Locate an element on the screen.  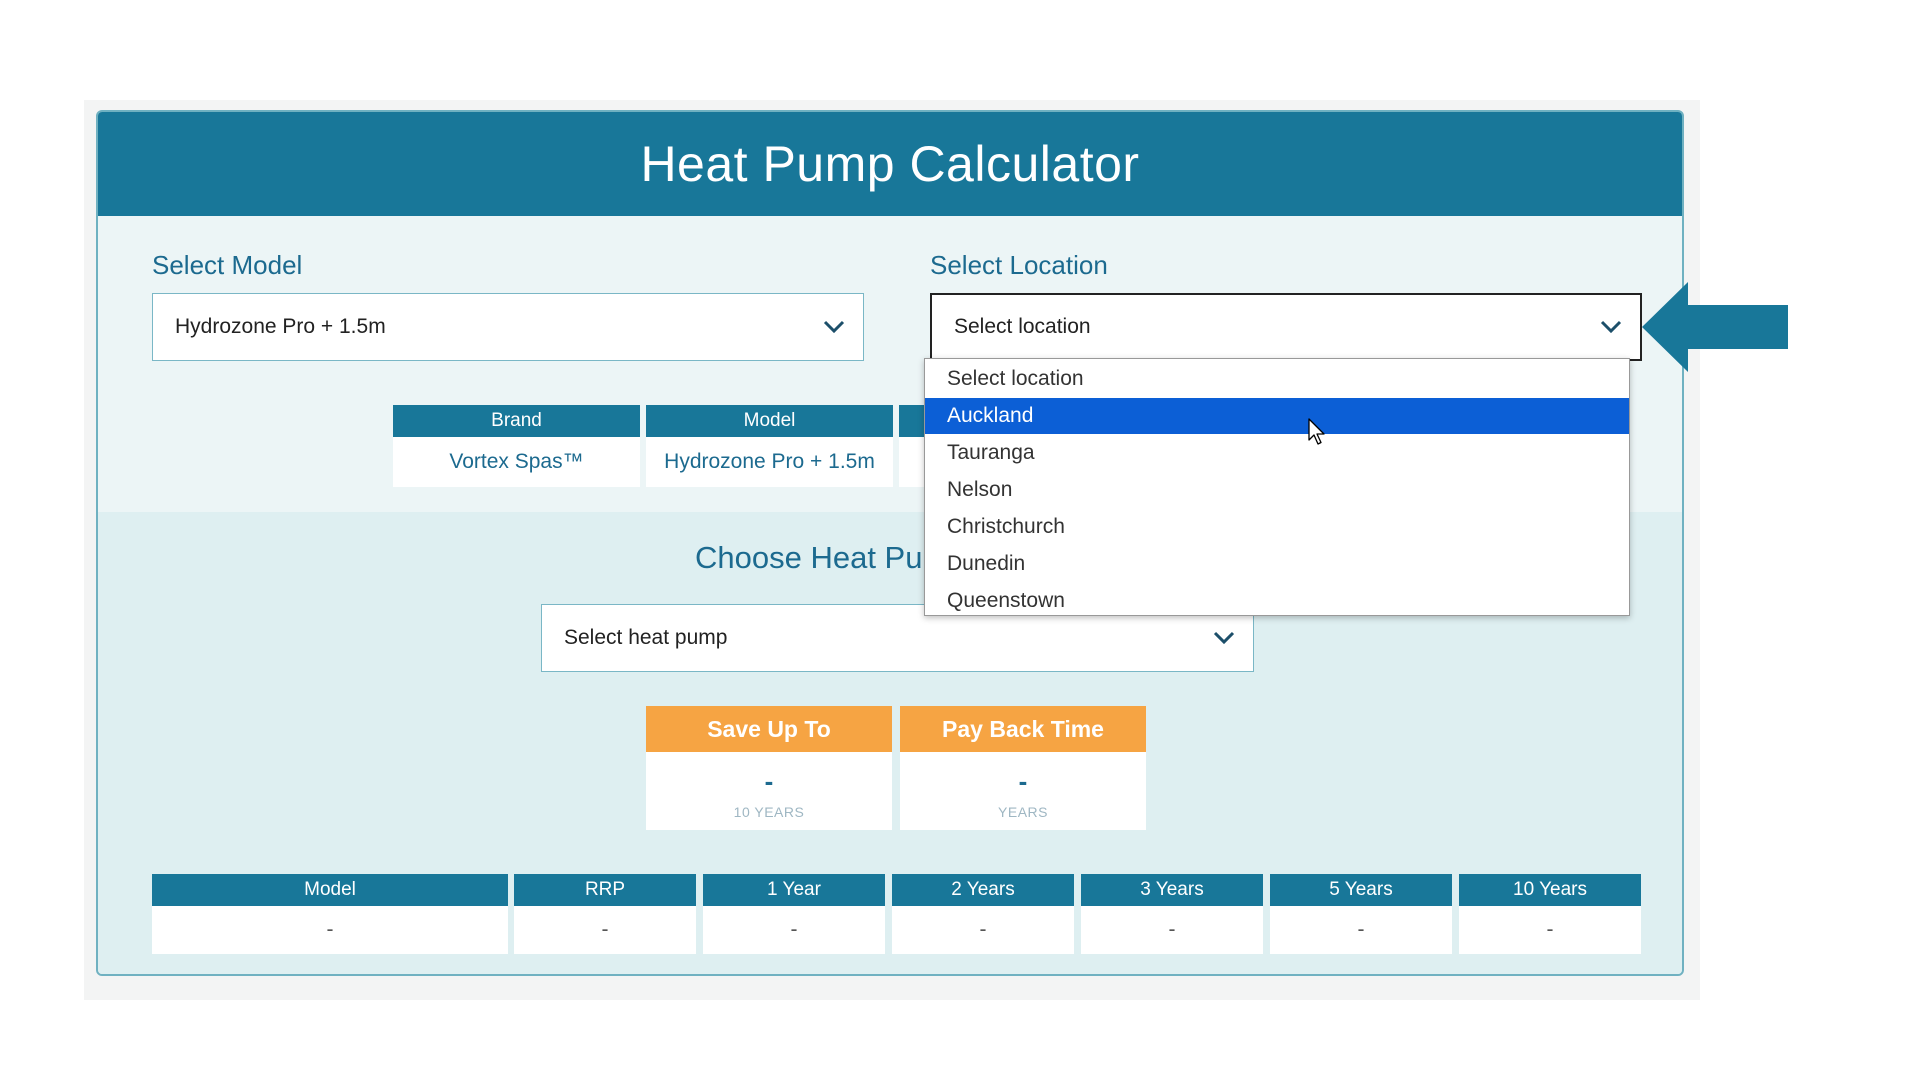
location-option-tauranga: Tauranga is located at coordinates (1277, 453).